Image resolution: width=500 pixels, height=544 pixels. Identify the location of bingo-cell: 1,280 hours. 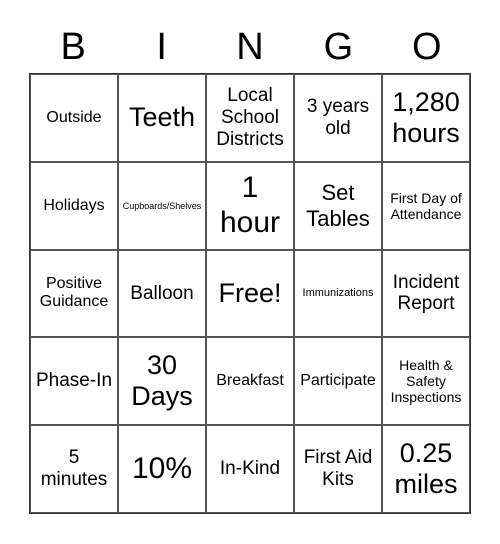
(426, 118).